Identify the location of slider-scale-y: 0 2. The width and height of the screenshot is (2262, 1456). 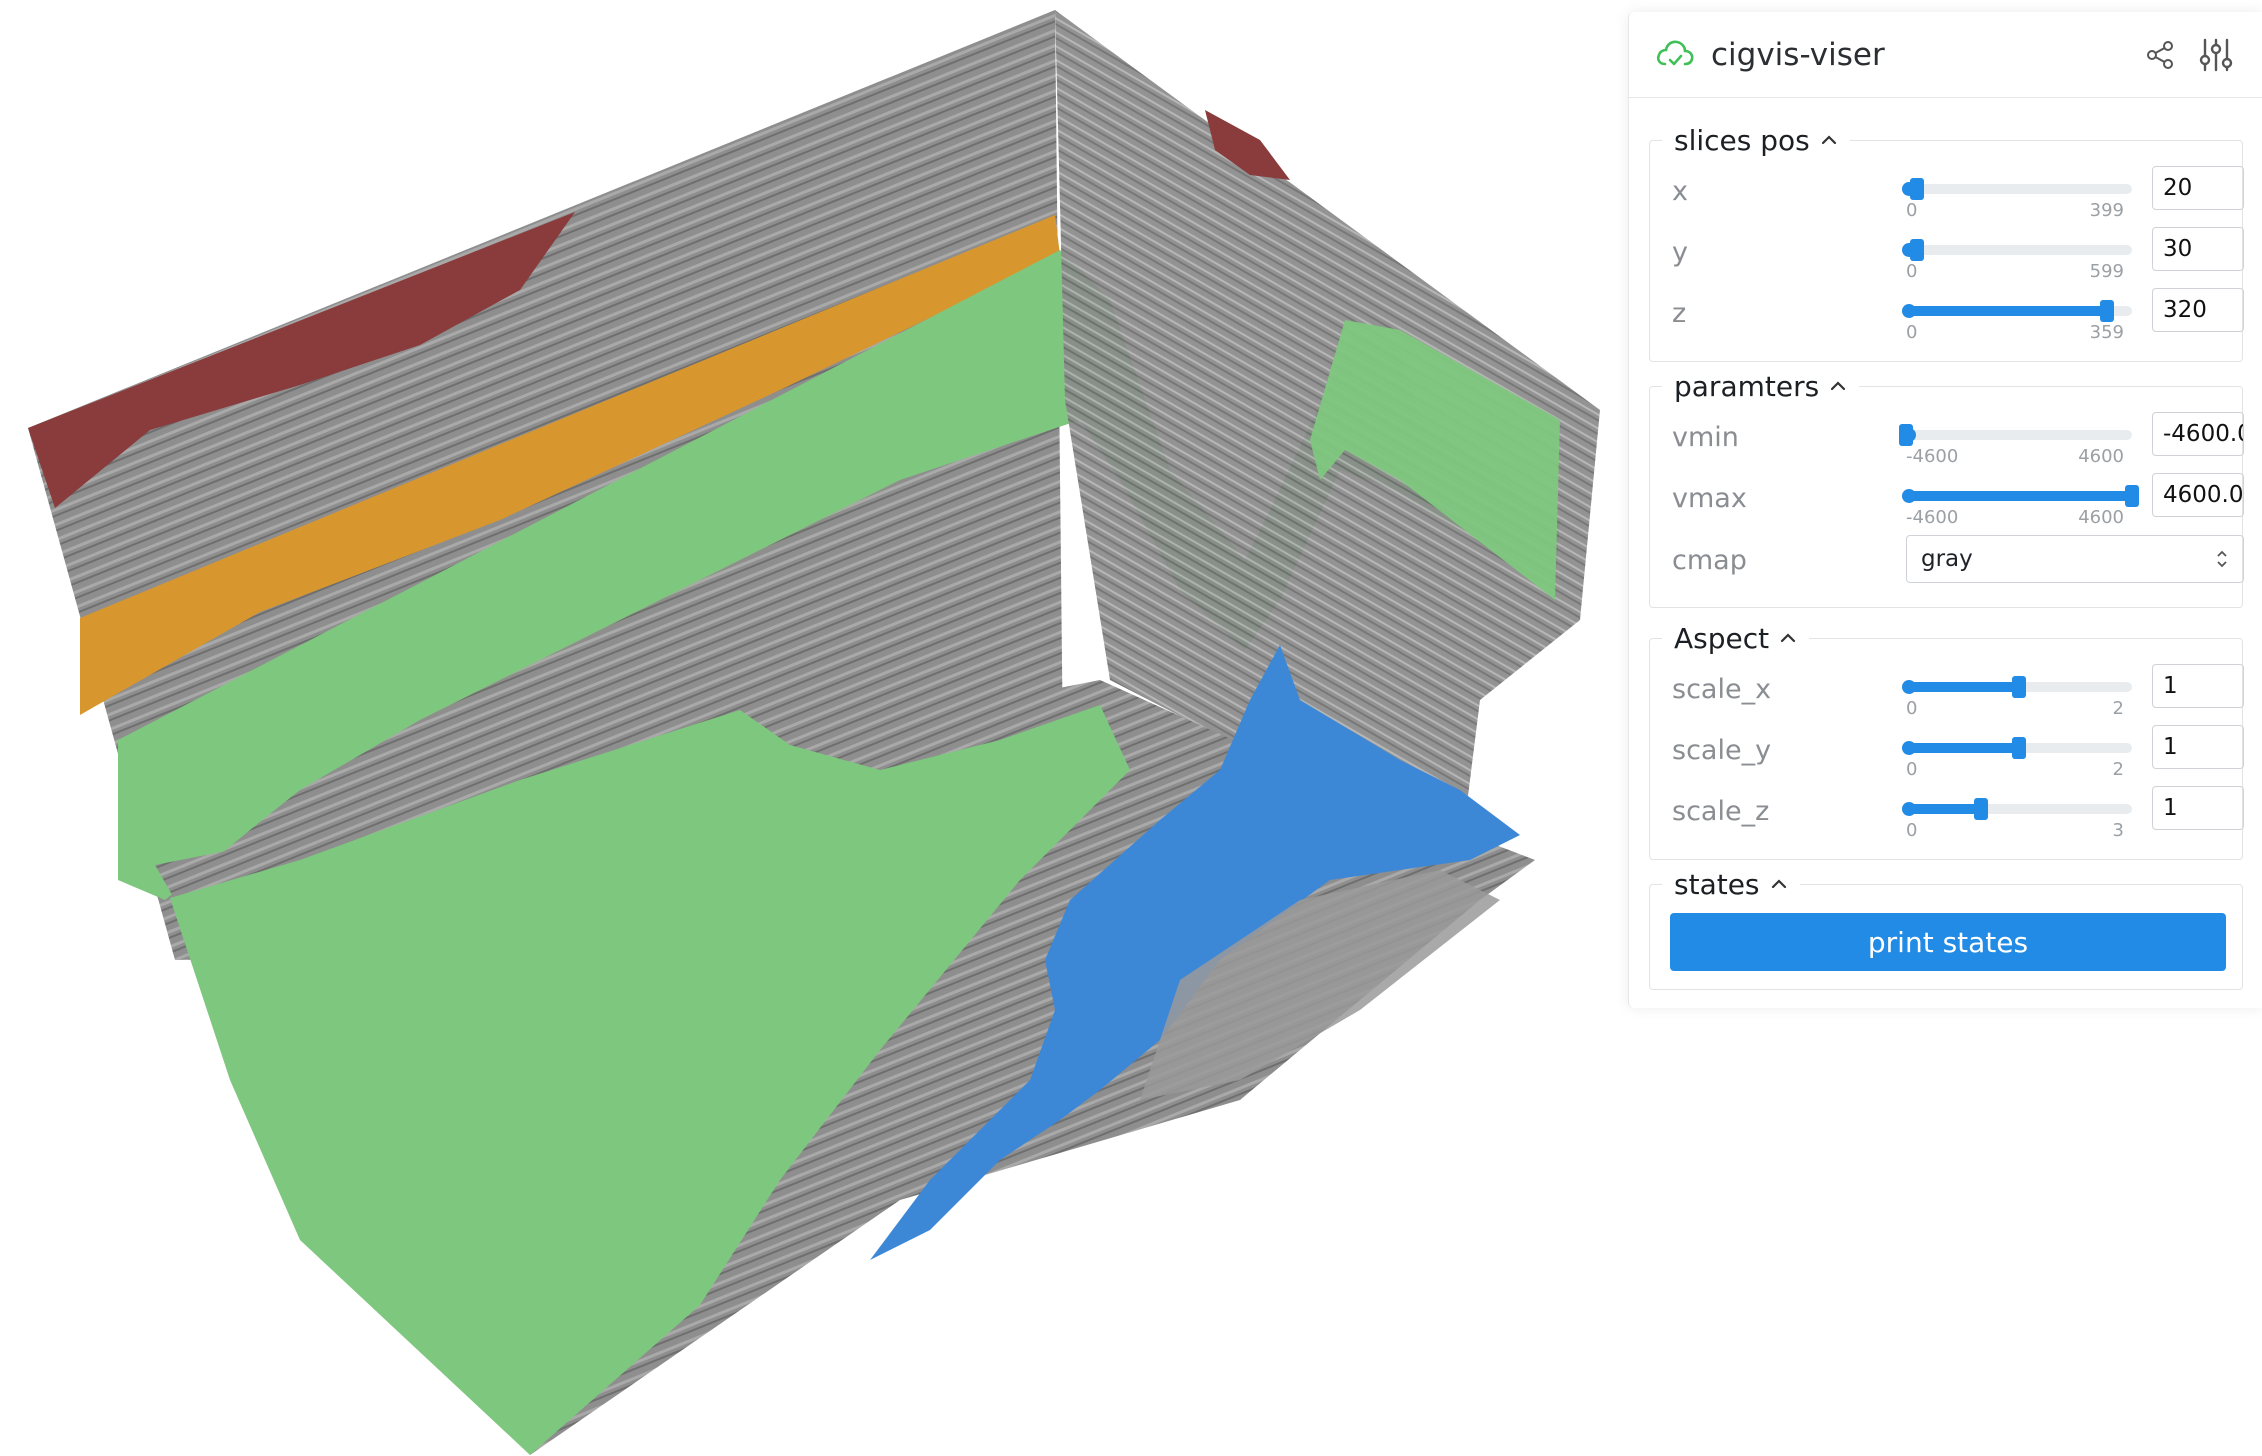
(2017, 756).